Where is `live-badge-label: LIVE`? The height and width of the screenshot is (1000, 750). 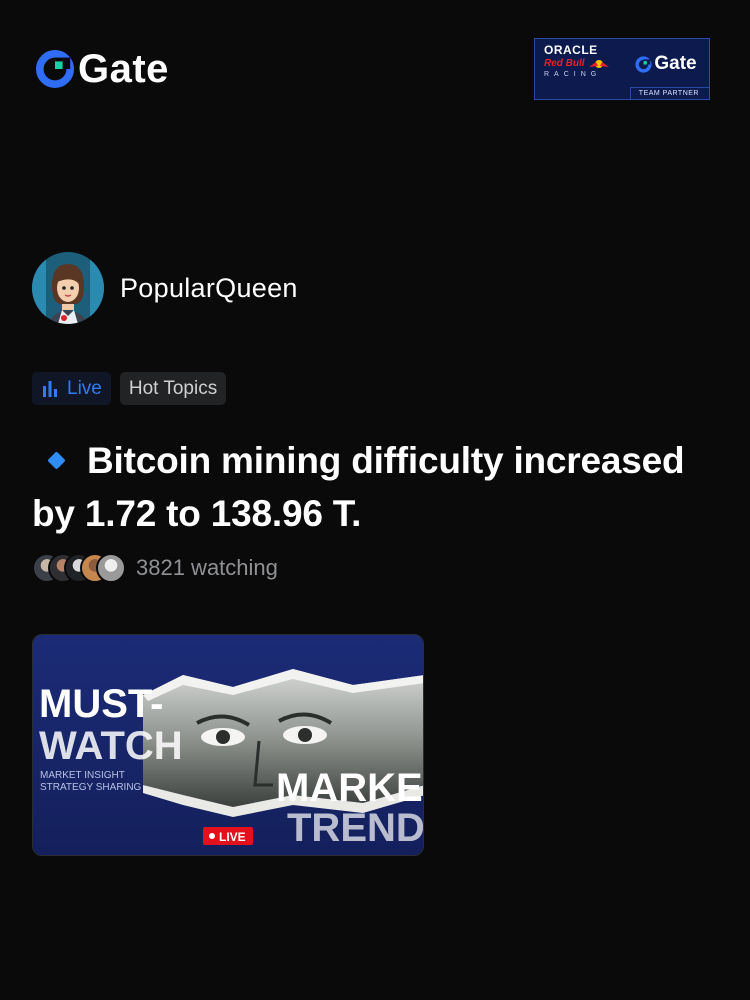 live-badge-label: LIVE is located at coordinates (232, 837).